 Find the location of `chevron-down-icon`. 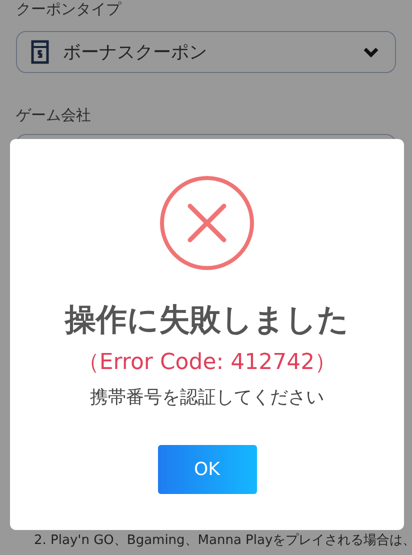

chevron-down-icon is located at coordinates (371, 52).